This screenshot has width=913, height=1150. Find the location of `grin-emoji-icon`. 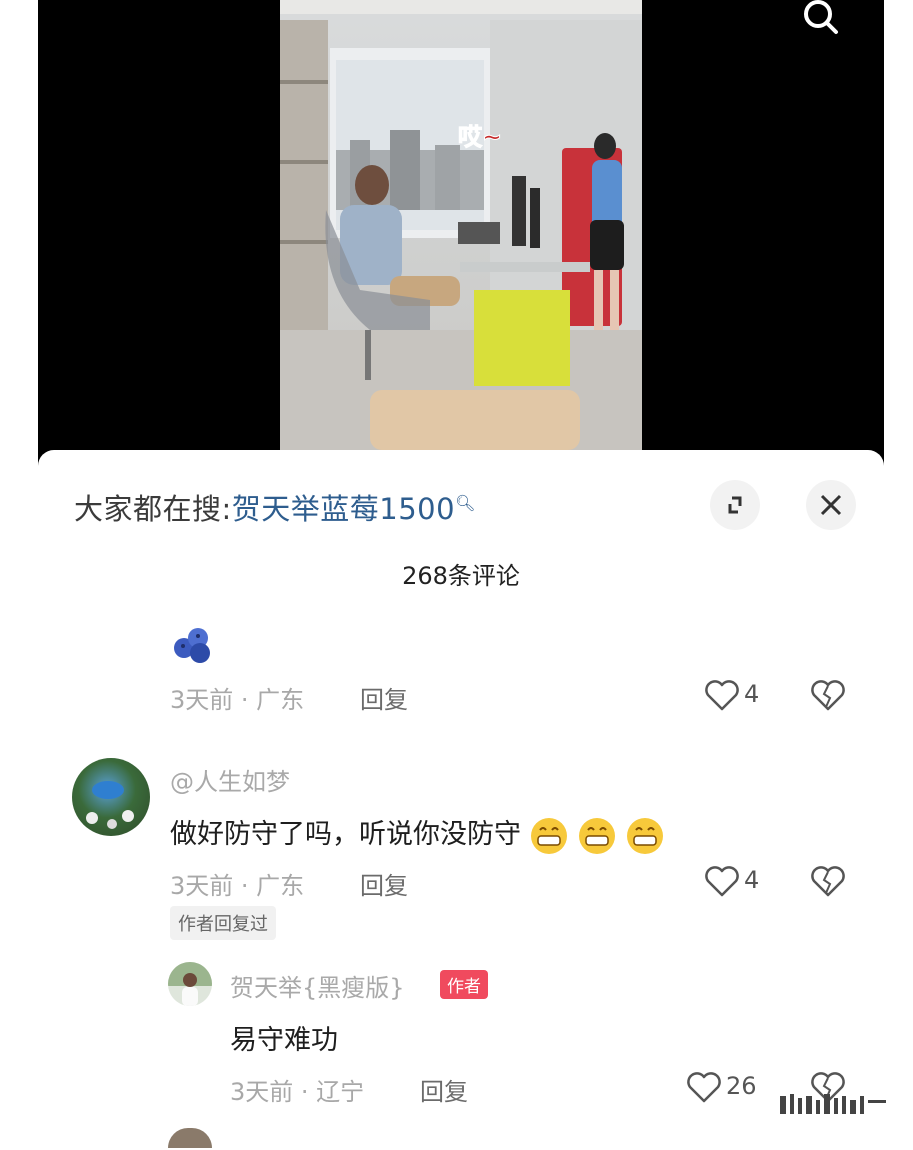

grin-emoji-icon is located at coordinates (599, 836).